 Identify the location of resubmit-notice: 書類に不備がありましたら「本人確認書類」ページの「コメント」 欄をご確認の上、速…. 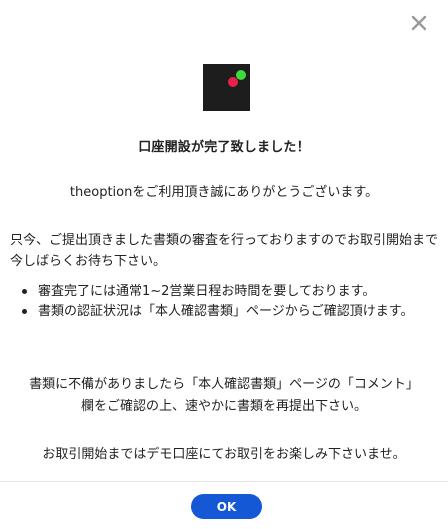
(224, 396).